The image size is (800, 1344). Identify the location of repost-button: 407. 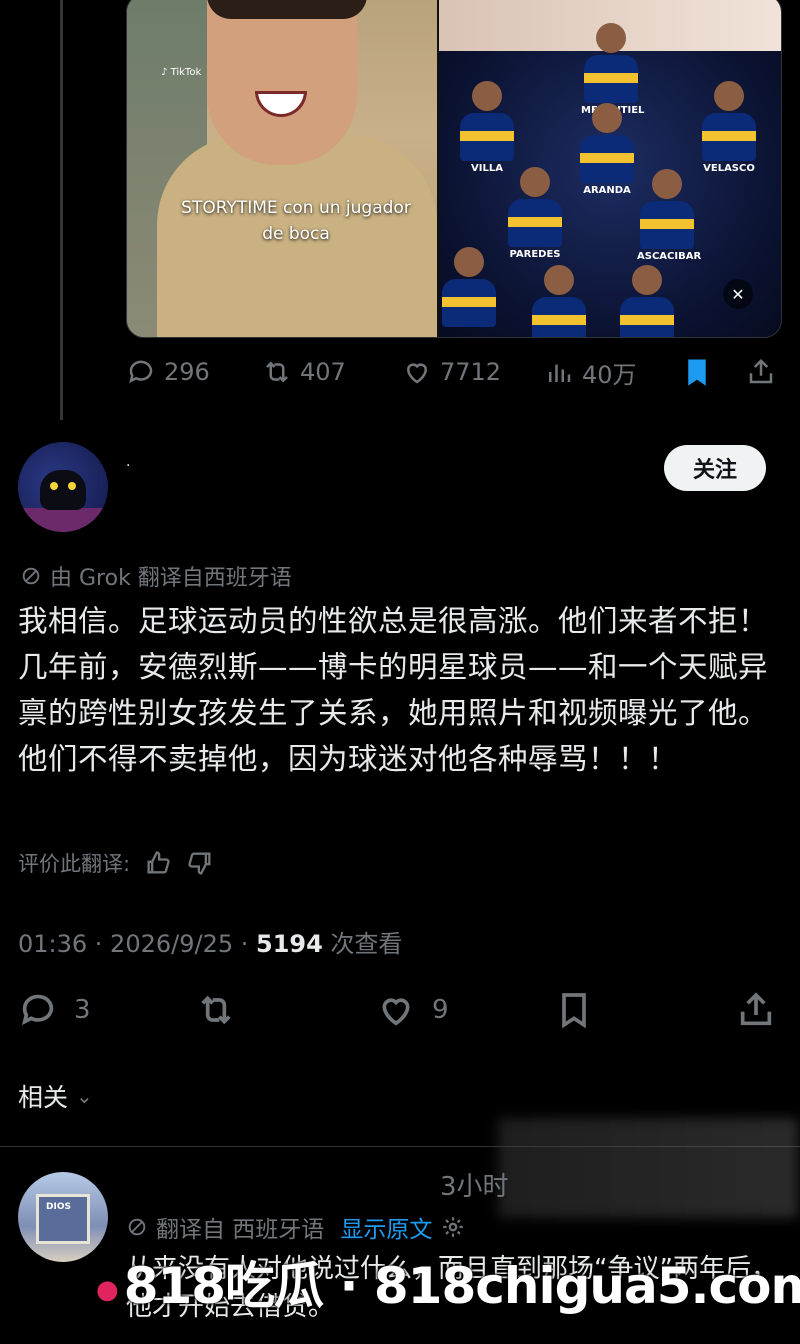
(304, 372).